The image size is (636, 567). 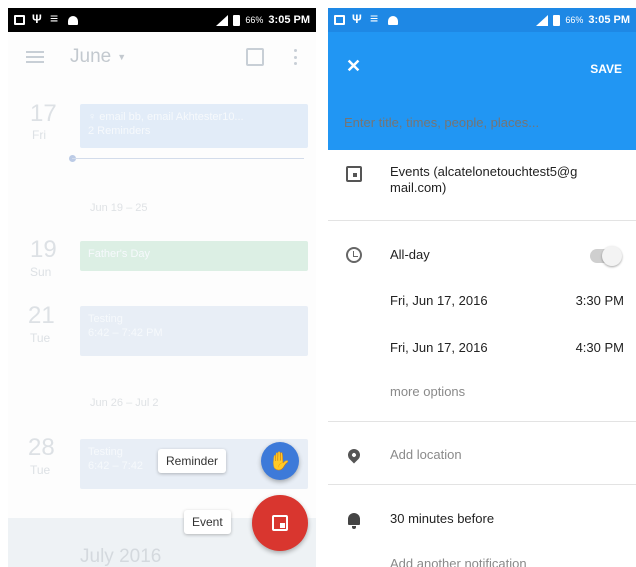 I want to click on current-time-line, so click(x=188, y=158).